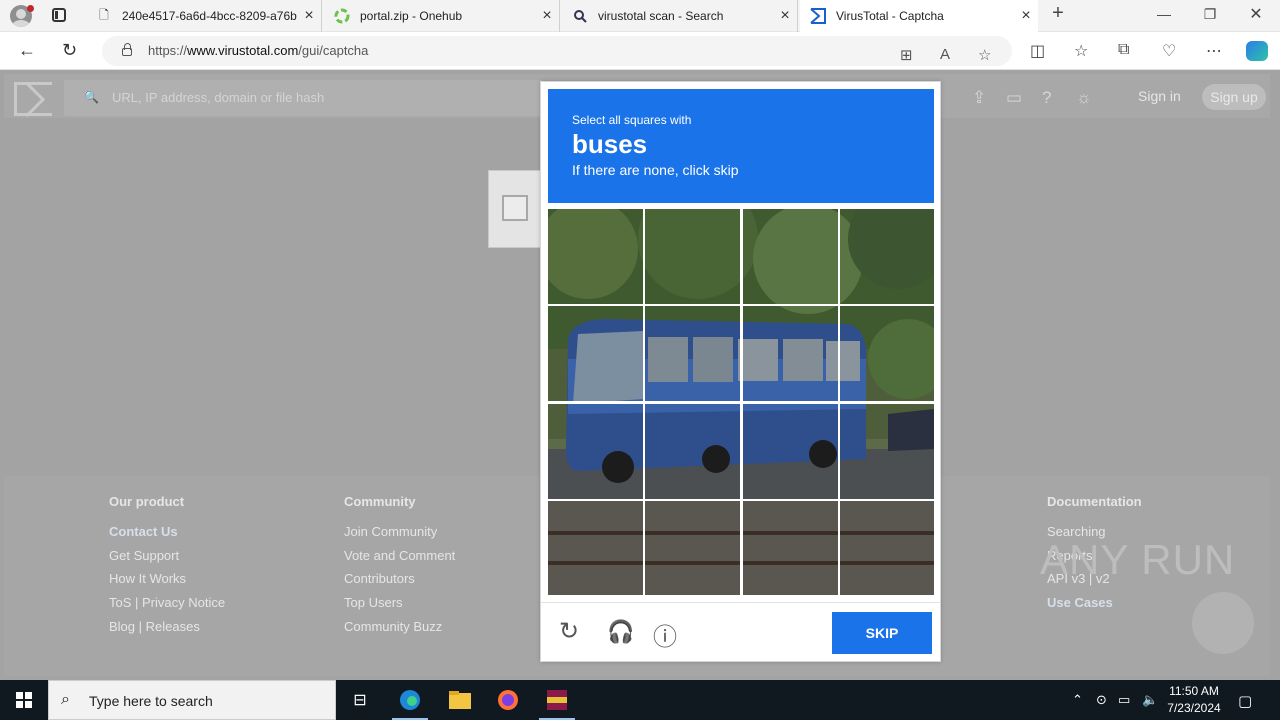 The height and width of the screenshot is (720, 1280). What do you see at coordinates (1037, 51) in the screenshot?
I see `split-screen-icon: ◫` at bounding box center [1037, 51].